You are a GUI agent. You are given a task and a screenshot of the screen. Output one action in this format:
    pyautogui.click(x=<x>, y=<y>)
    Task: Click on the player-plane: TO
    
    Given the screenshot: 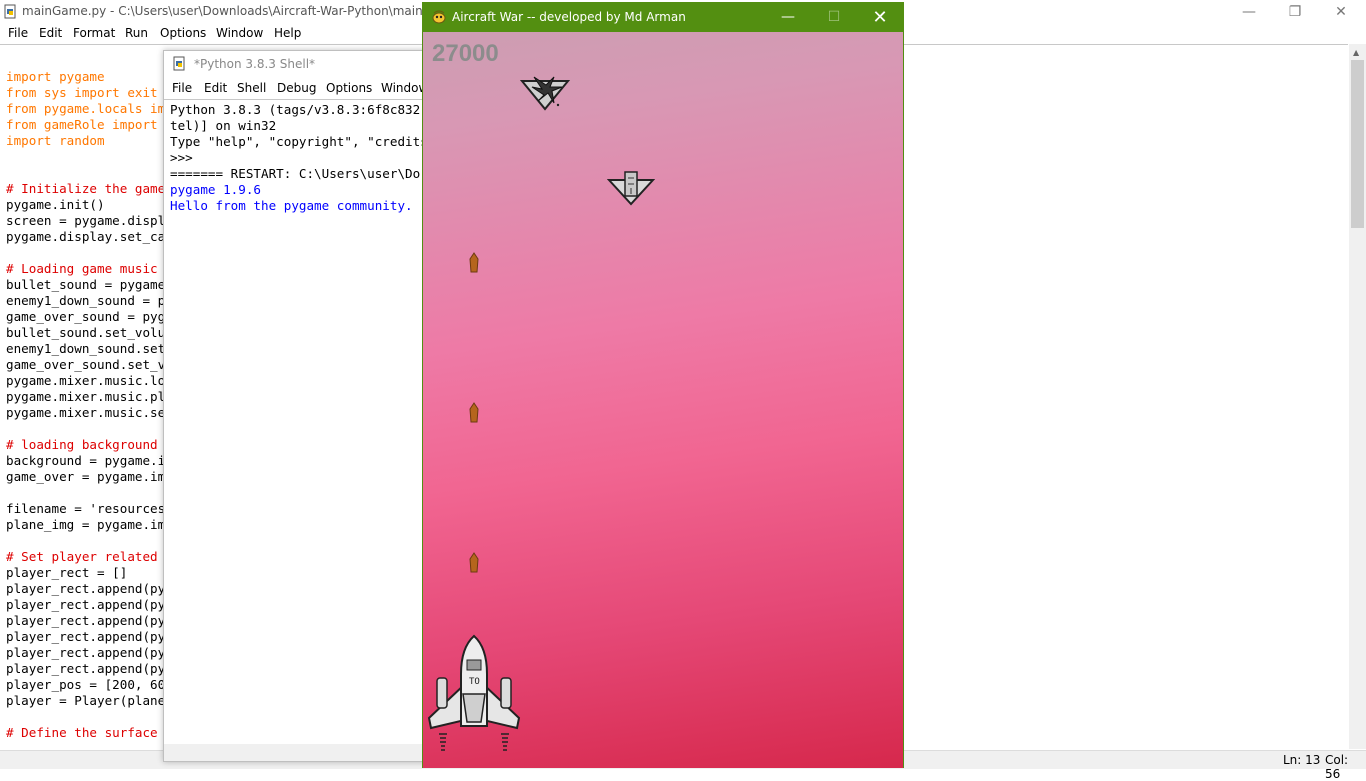 What is the action you would take?
    pyautogui.click(x=474, y=692)
    